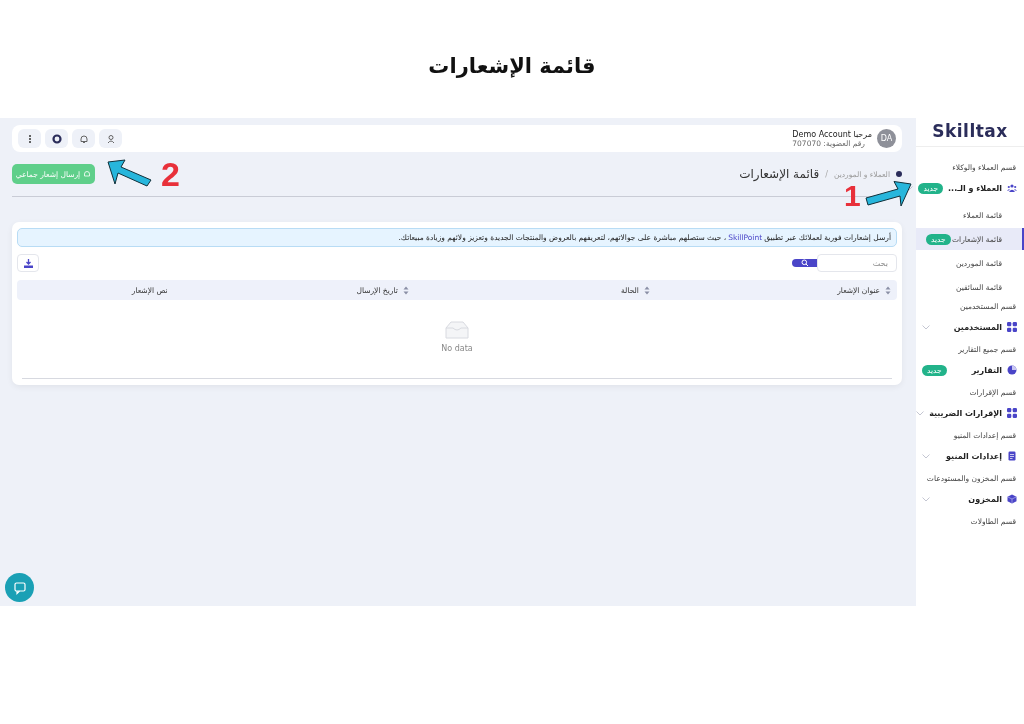 The image size is (1024, 724). I want to click on search-field: بحث, so click(857, 263).